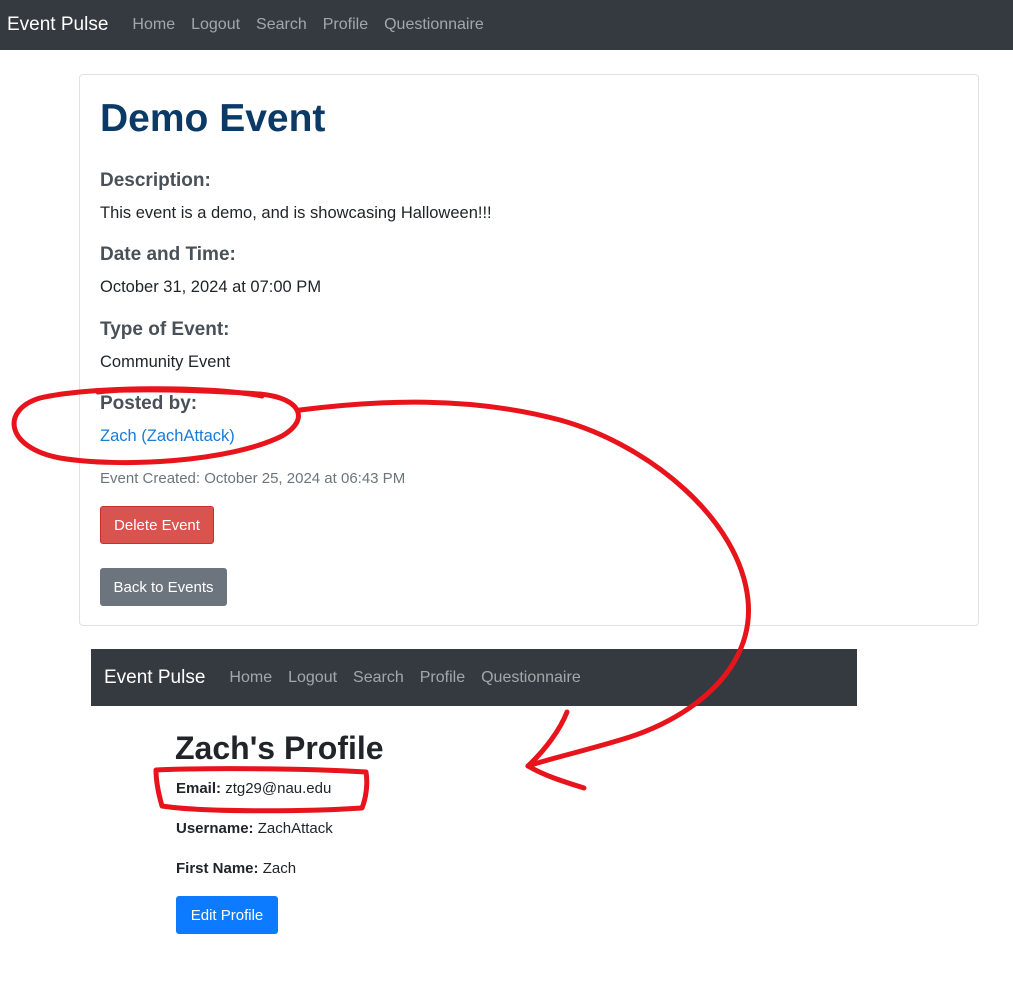  What do you see at coordinates (279, 748) in the screenshot?
I see `profile-title: Zach's Profile` at bounding box center [279, 748].